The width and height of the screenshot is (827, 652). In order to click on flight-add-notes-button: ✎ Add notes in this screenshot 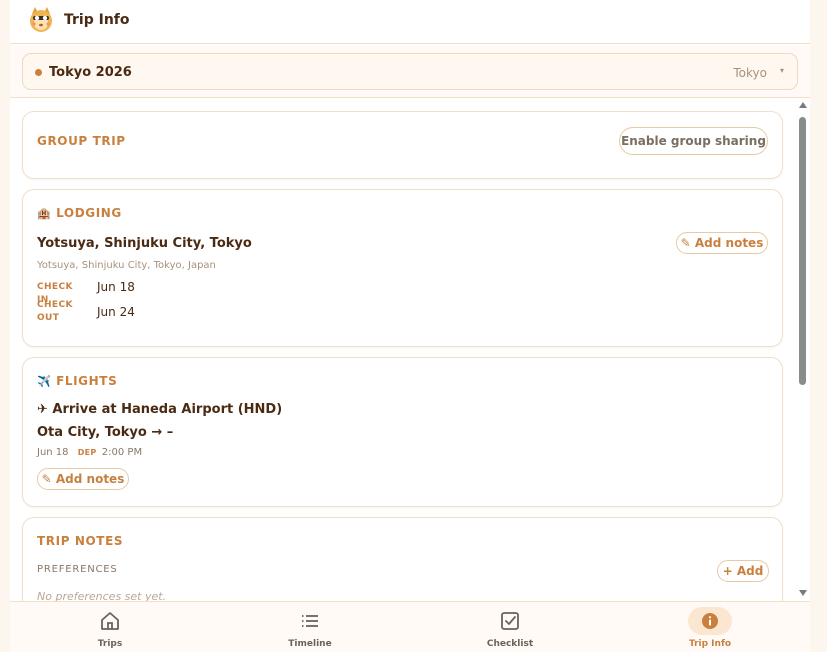, I will do `click(83, 479)`.